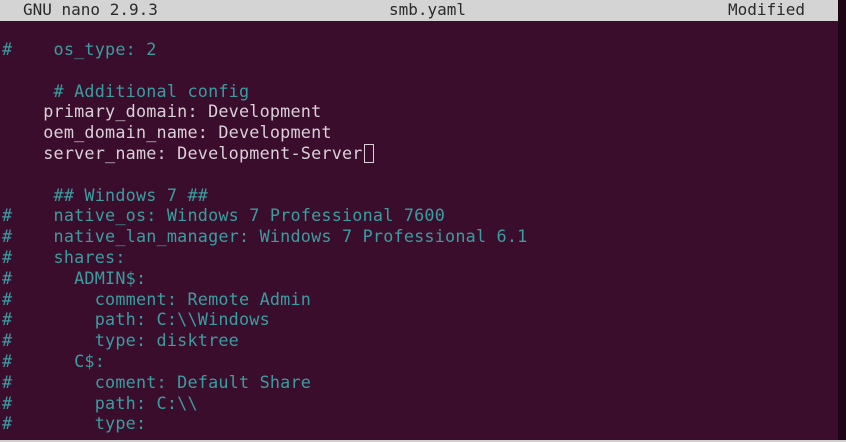  What do you see at coordinates (182, 152) in the screenshot?
I see `line-text: server_name: Development-Server` at bounding box center [182, 152].